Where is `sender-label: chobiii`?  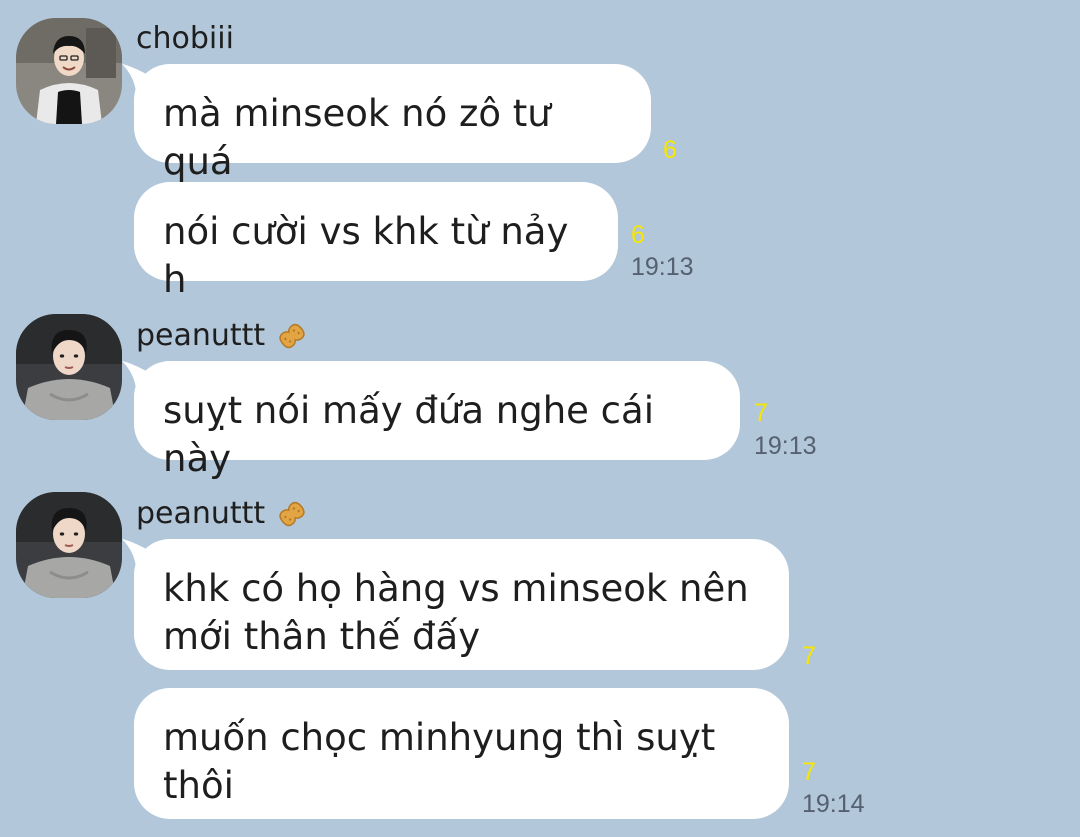 sender-label: chobiii is located at coordinates (185, 38).